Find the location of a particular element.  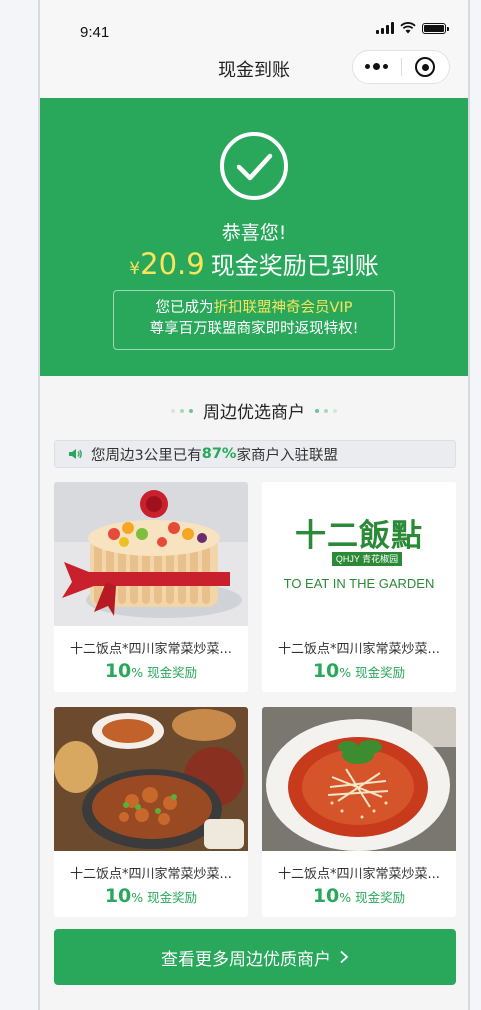

merchant-image-logo: 十二飯點 QHJY 青花椒园 TO EAT IN THE GARDEN is located at coordinates (359, 554).